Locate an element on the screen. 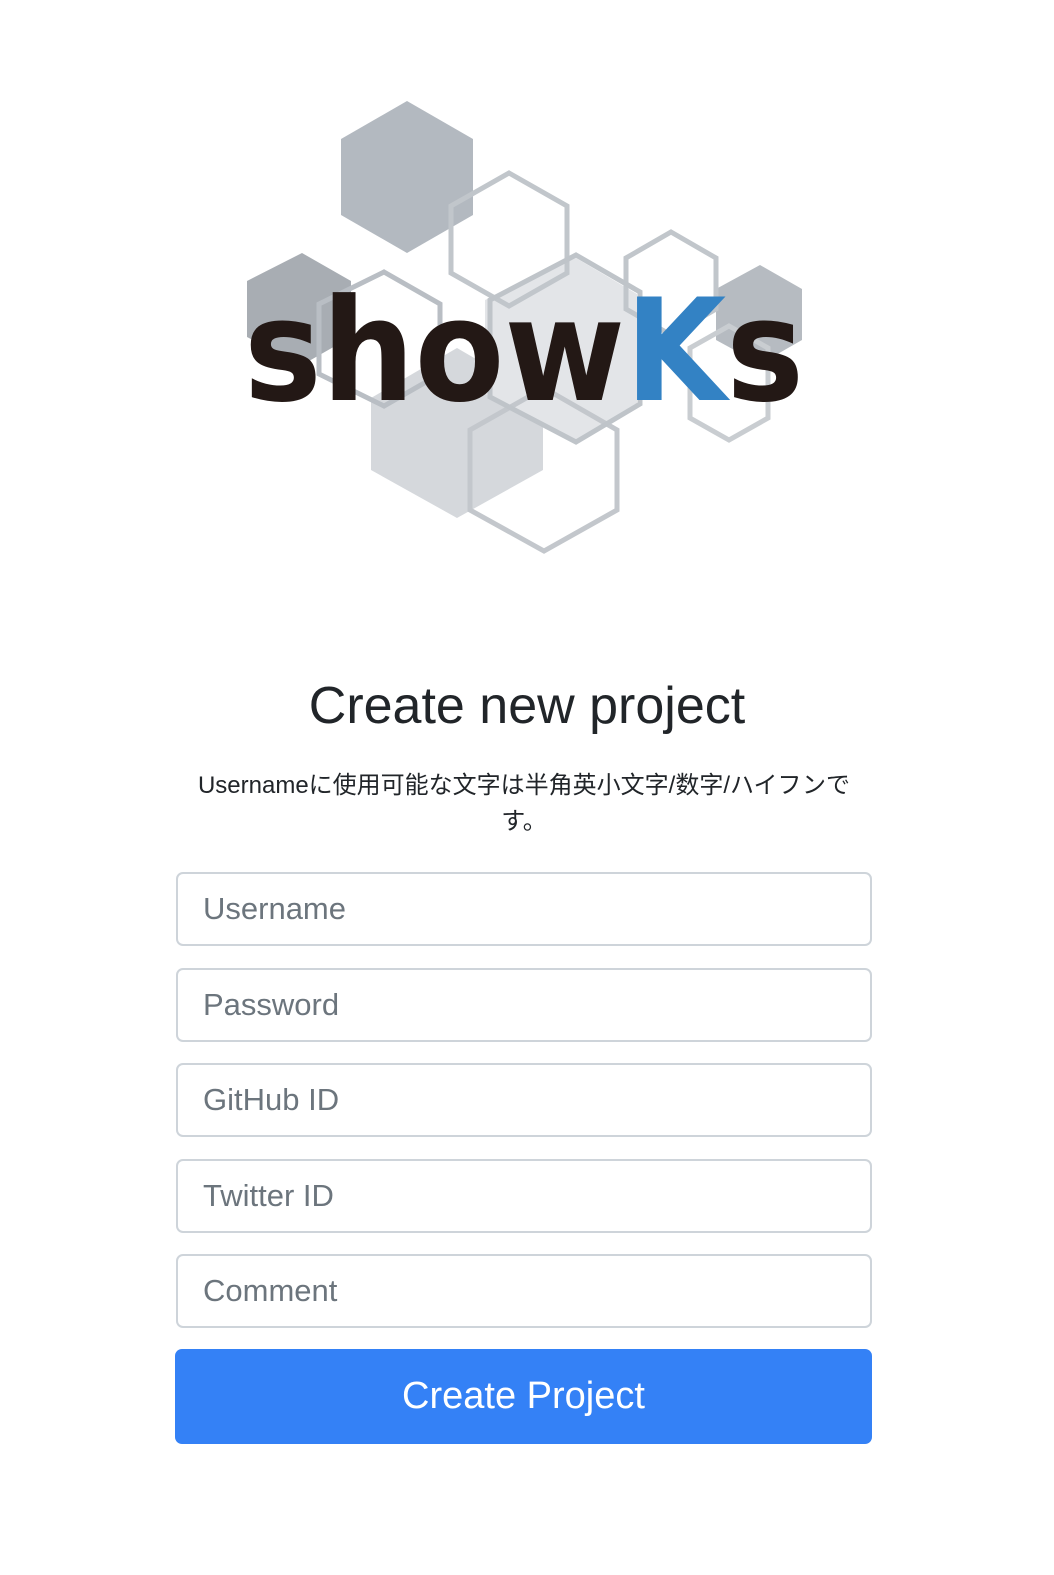 The height and width of the screenshot is (1575, 1054). github-id-input is located at coordinates (524, 1100).